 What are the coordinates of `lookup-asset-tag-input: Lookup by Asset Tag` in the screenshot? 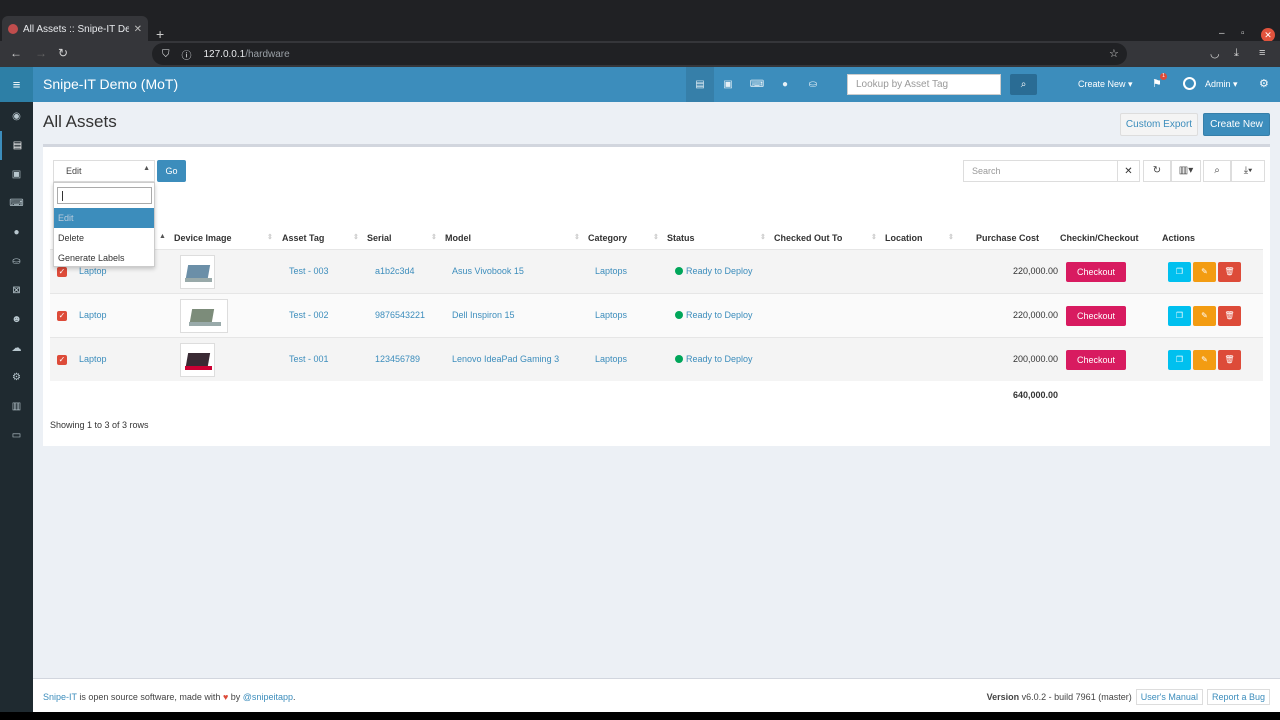 It's located at (924, 84).